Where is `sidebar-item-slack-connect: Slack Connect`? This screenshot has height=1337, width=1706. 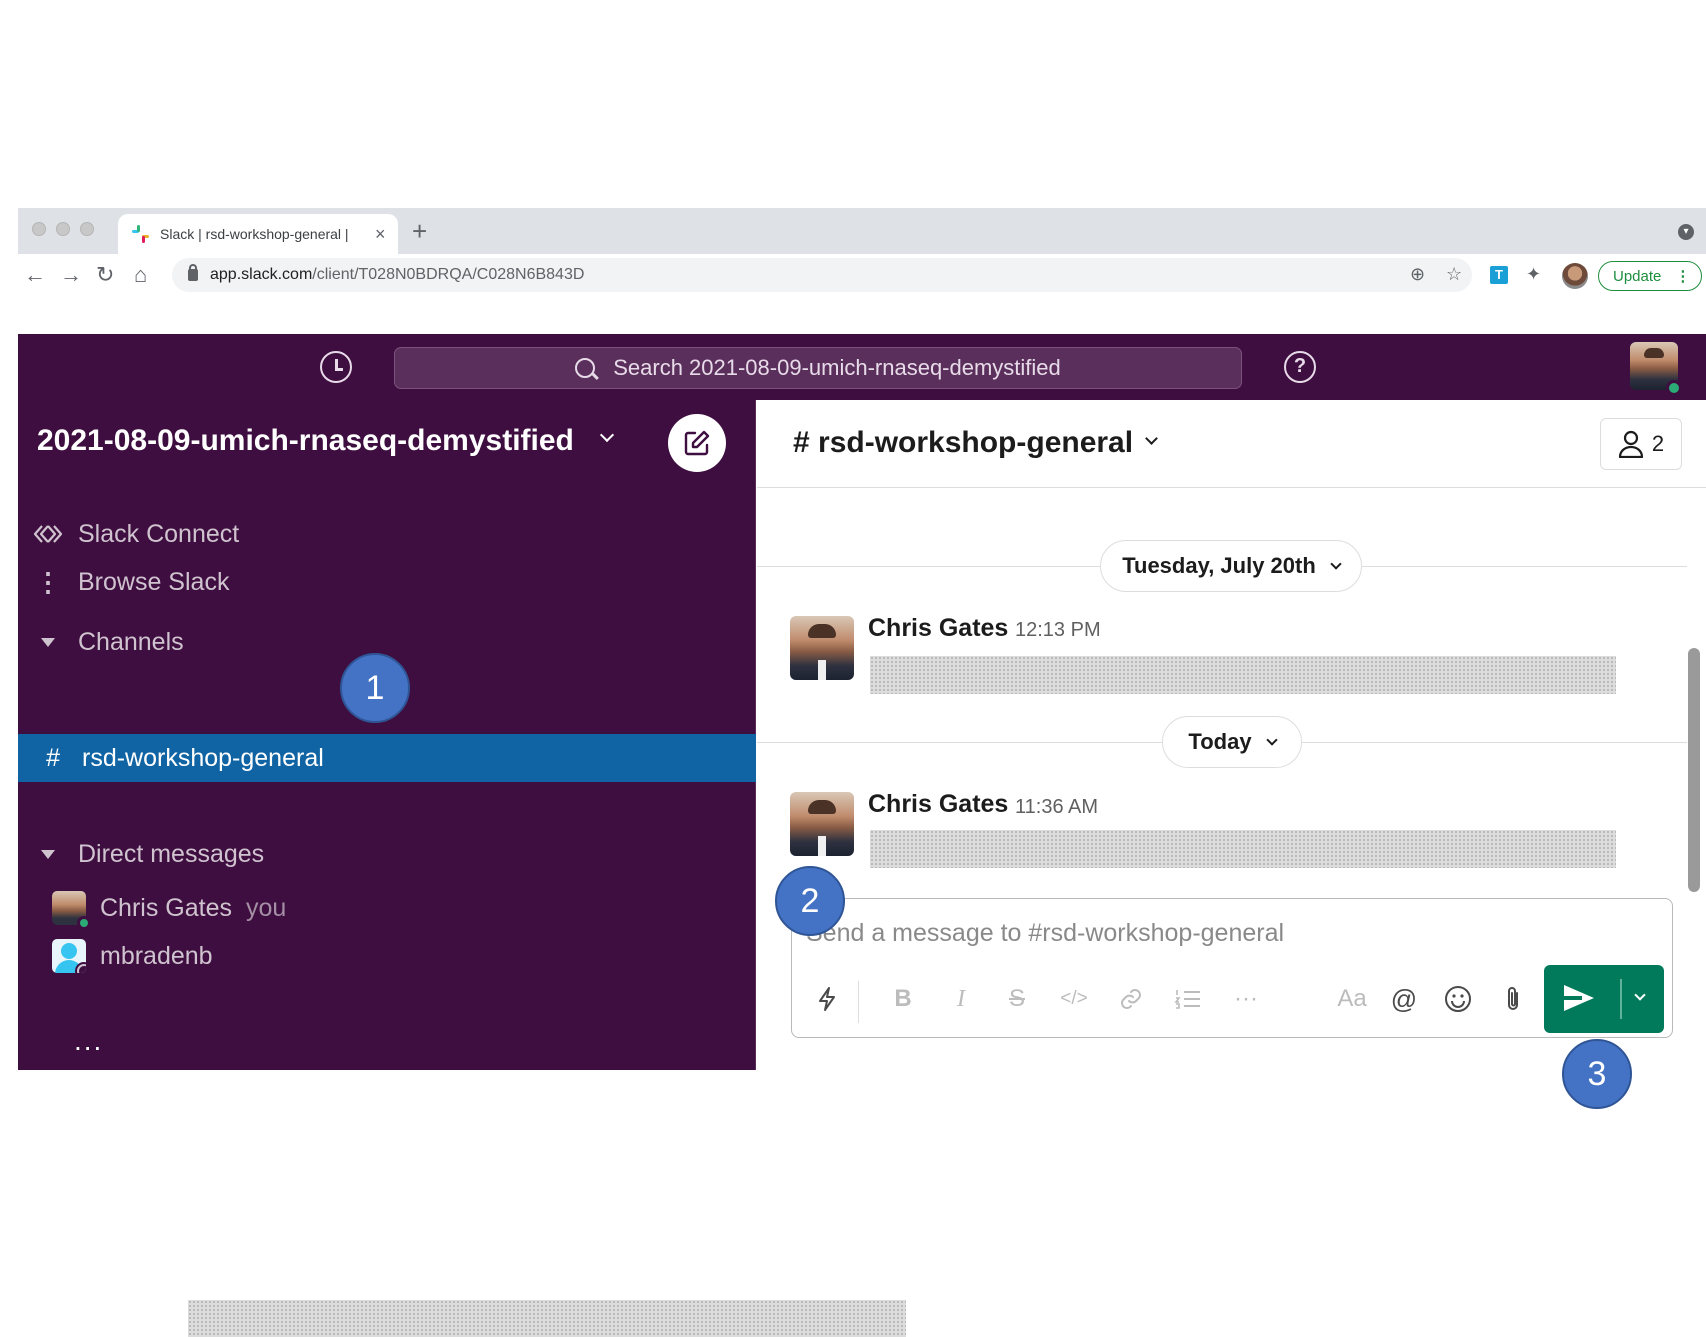
sidebar-item-slack-connect: Slack Connect is located at coordinates (387, 534).